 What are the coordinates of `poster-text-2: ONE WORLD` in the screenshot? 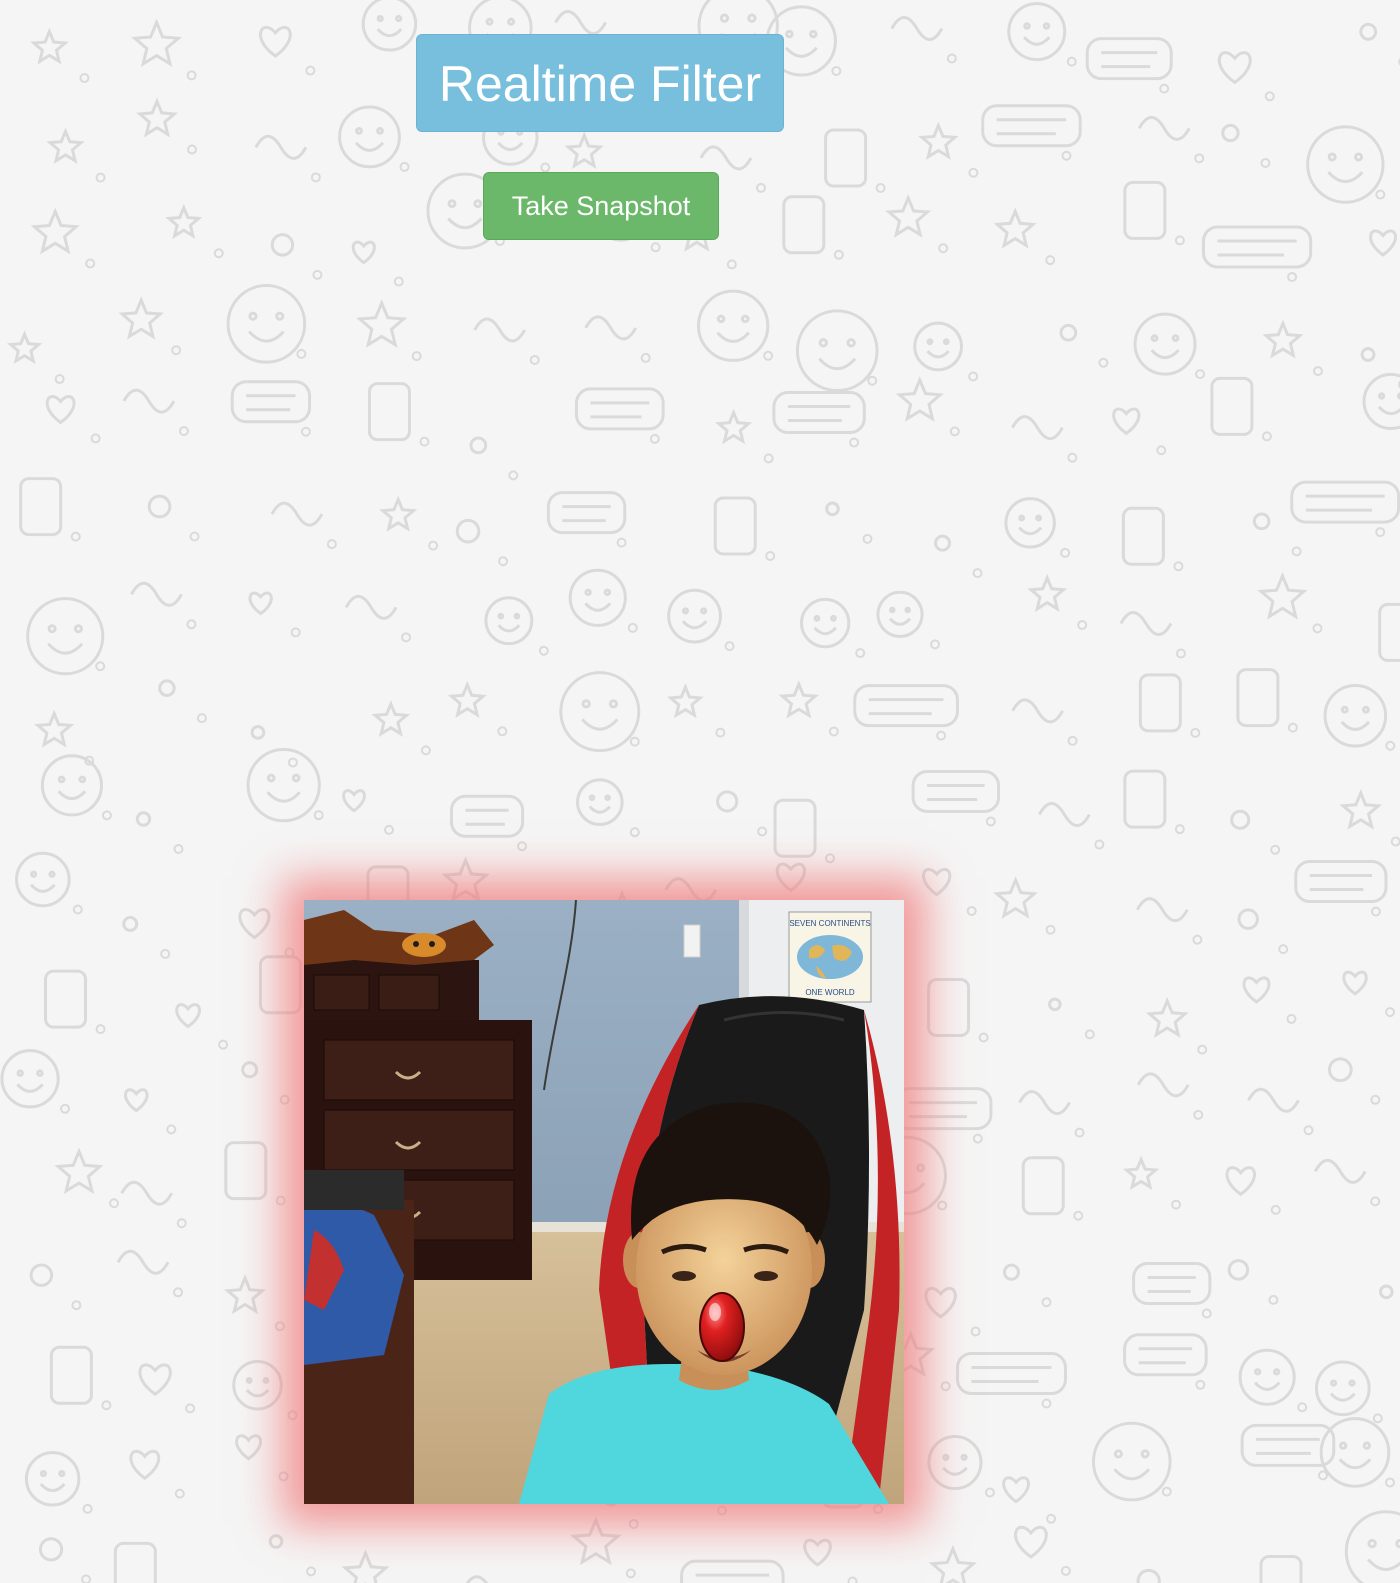 It's located at (830, 992).